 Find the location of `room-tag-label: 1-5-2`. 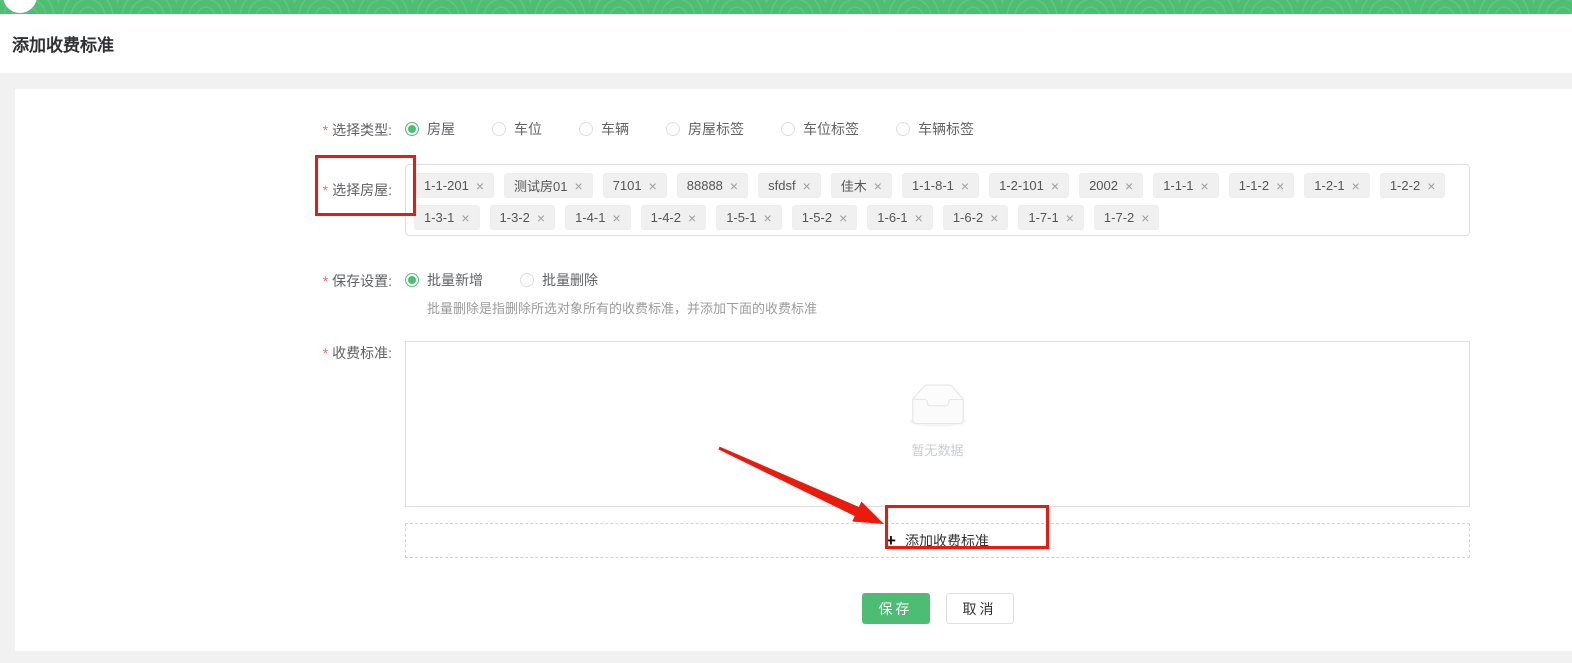

room-tag-label: 1-5-2 is located at coordinates (817, 217).